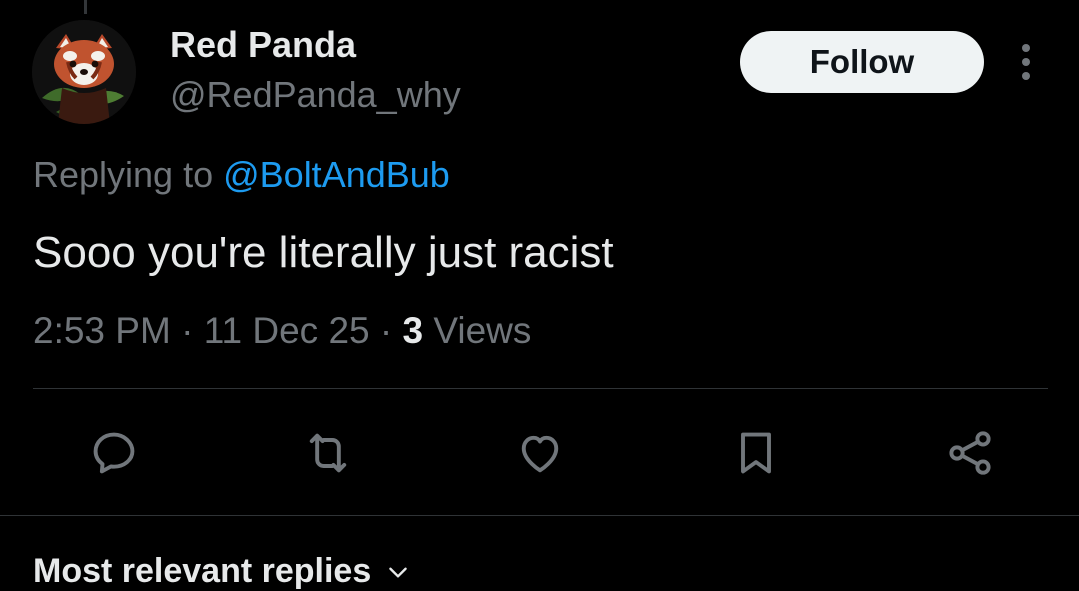  I want to click on tweet-date: 11 Dec 25, so click(287, 330).